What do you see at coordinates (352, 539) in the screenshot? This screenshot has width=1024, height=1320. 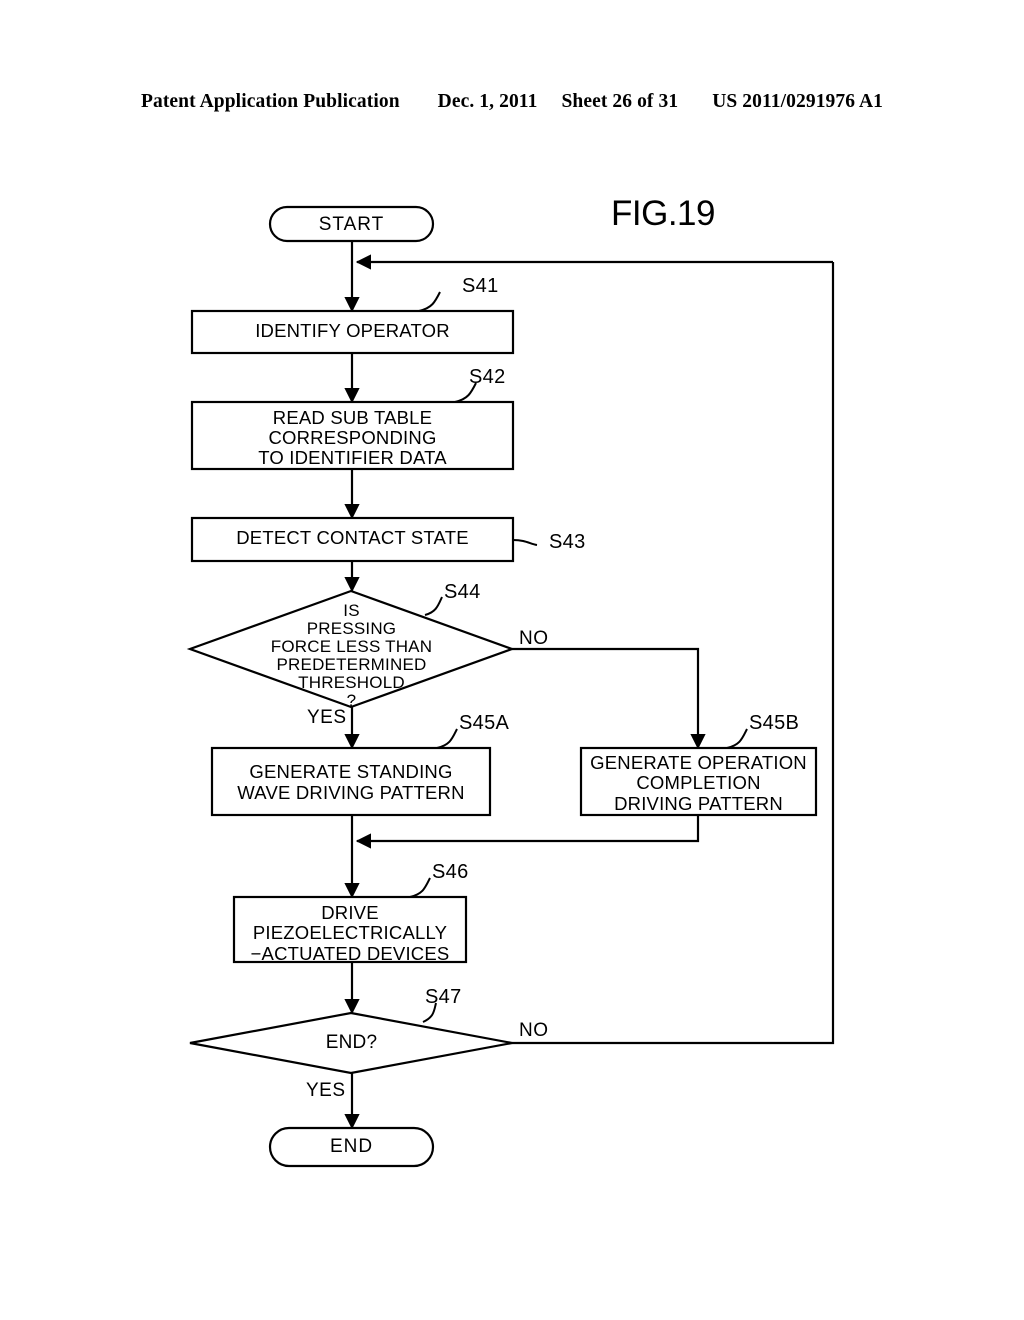 I see `node-s43-shape` at bounding box center [352, 539].